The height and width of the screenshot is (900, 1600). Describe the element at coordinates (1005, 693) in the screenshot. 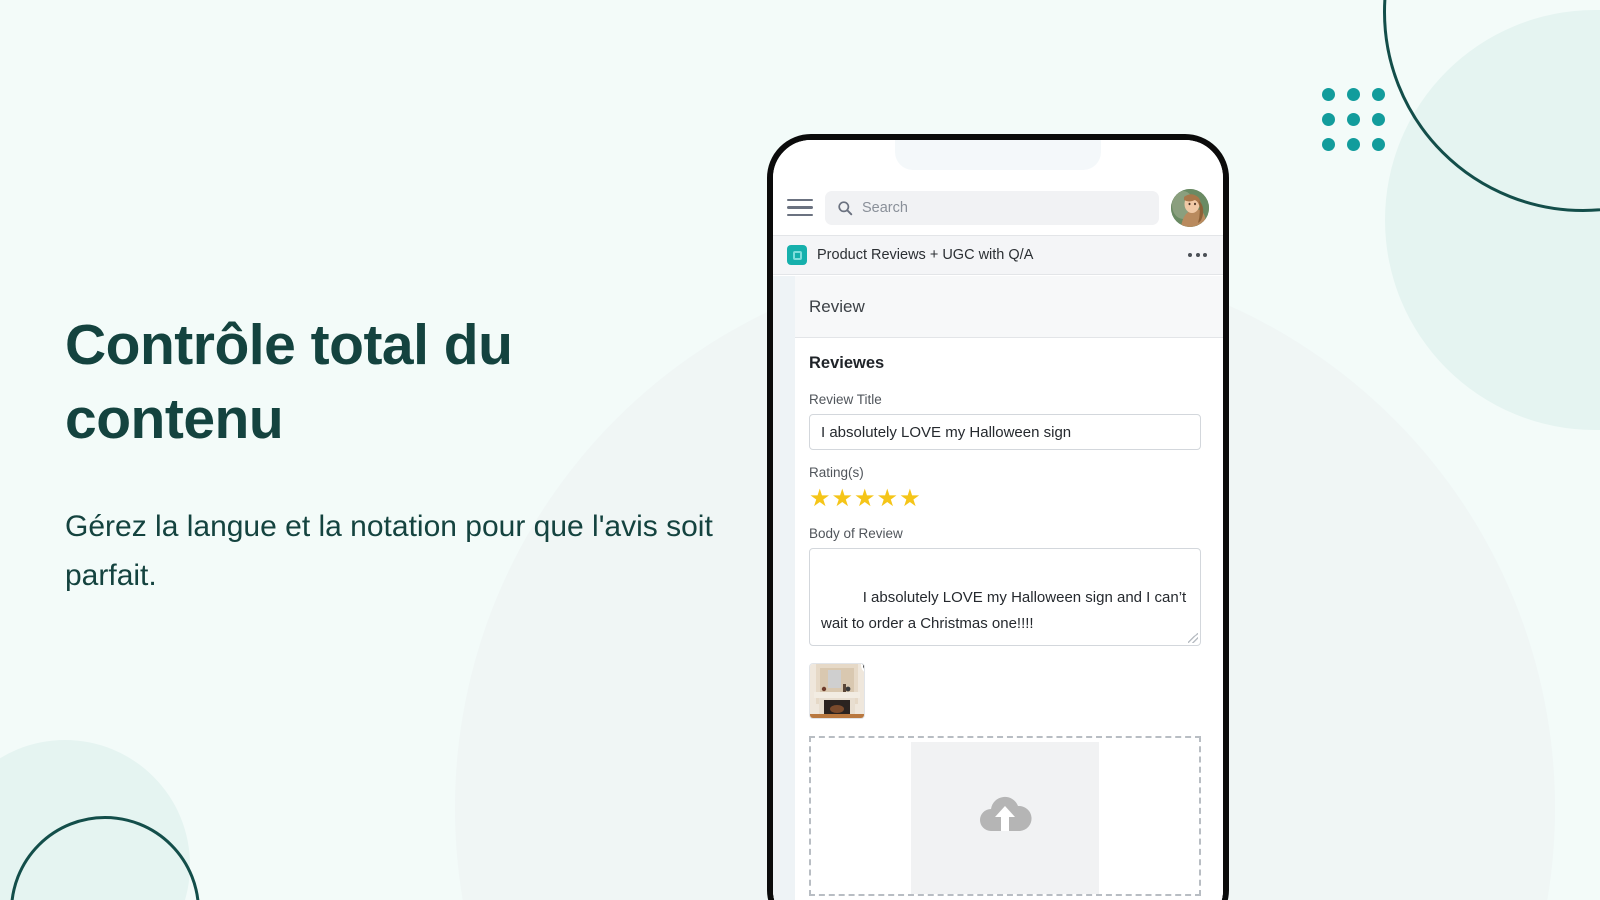

I see `attachment-row: ✕` at that location.